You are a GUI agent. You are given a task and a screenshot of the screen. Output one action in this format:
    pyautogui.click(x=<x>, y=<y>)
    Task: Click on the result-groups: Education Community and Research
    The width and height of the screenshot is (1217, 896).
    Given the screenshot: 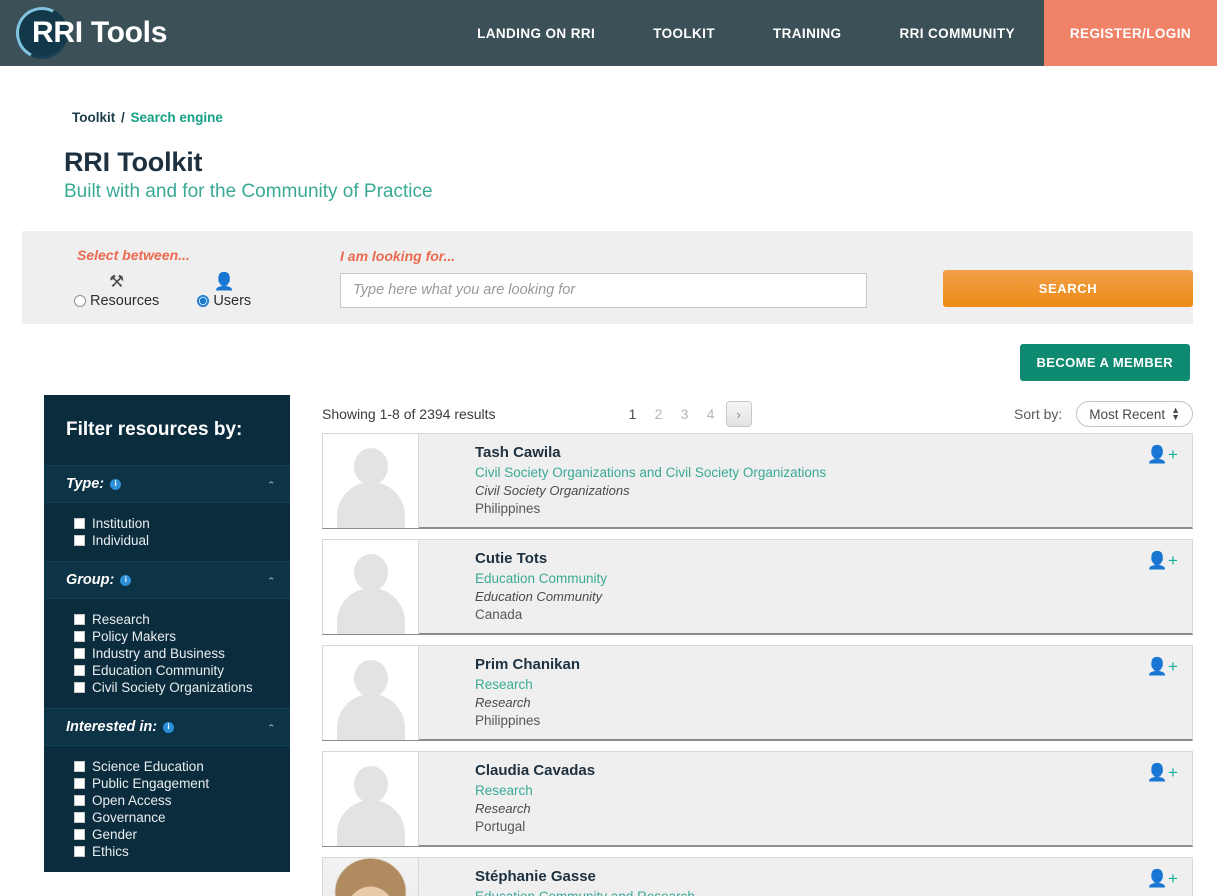 What is the action you would take?
    pyautogui.click(x=833, y=892)
    